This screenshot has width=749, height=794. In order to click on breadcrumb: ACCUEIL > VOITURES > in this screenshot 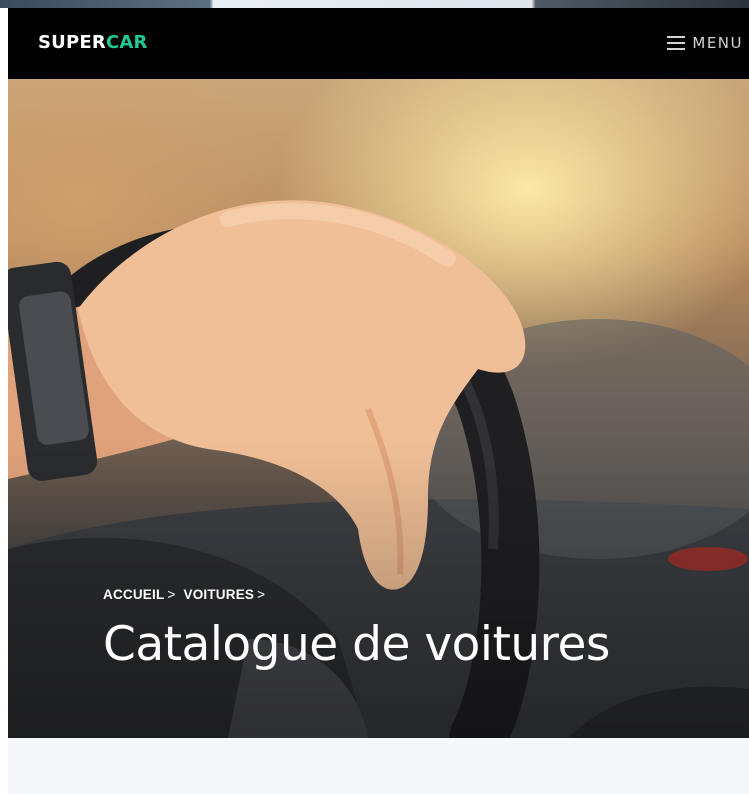, I will do `click(188, 594)`.